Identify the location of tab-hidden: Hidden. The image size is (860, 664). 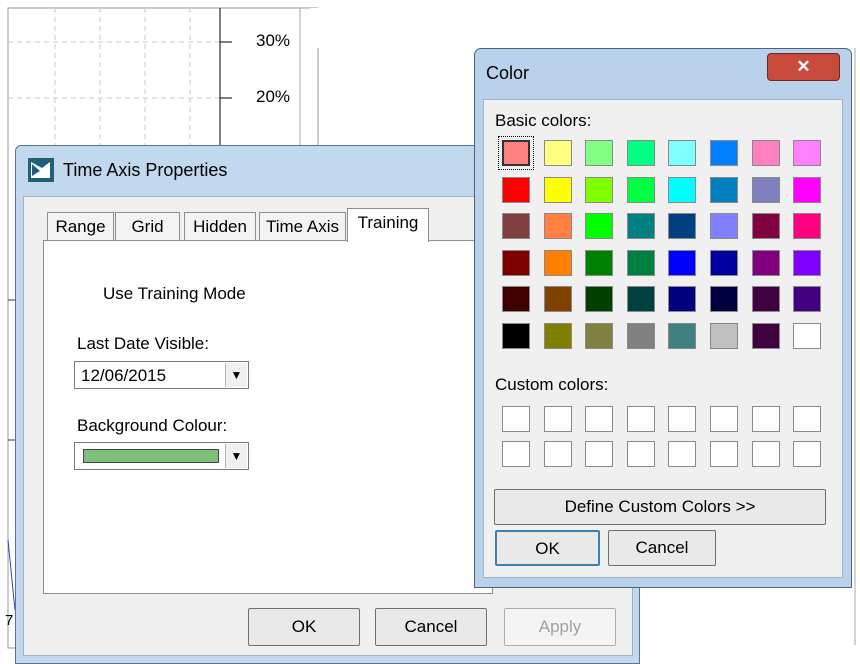
(220, 226).